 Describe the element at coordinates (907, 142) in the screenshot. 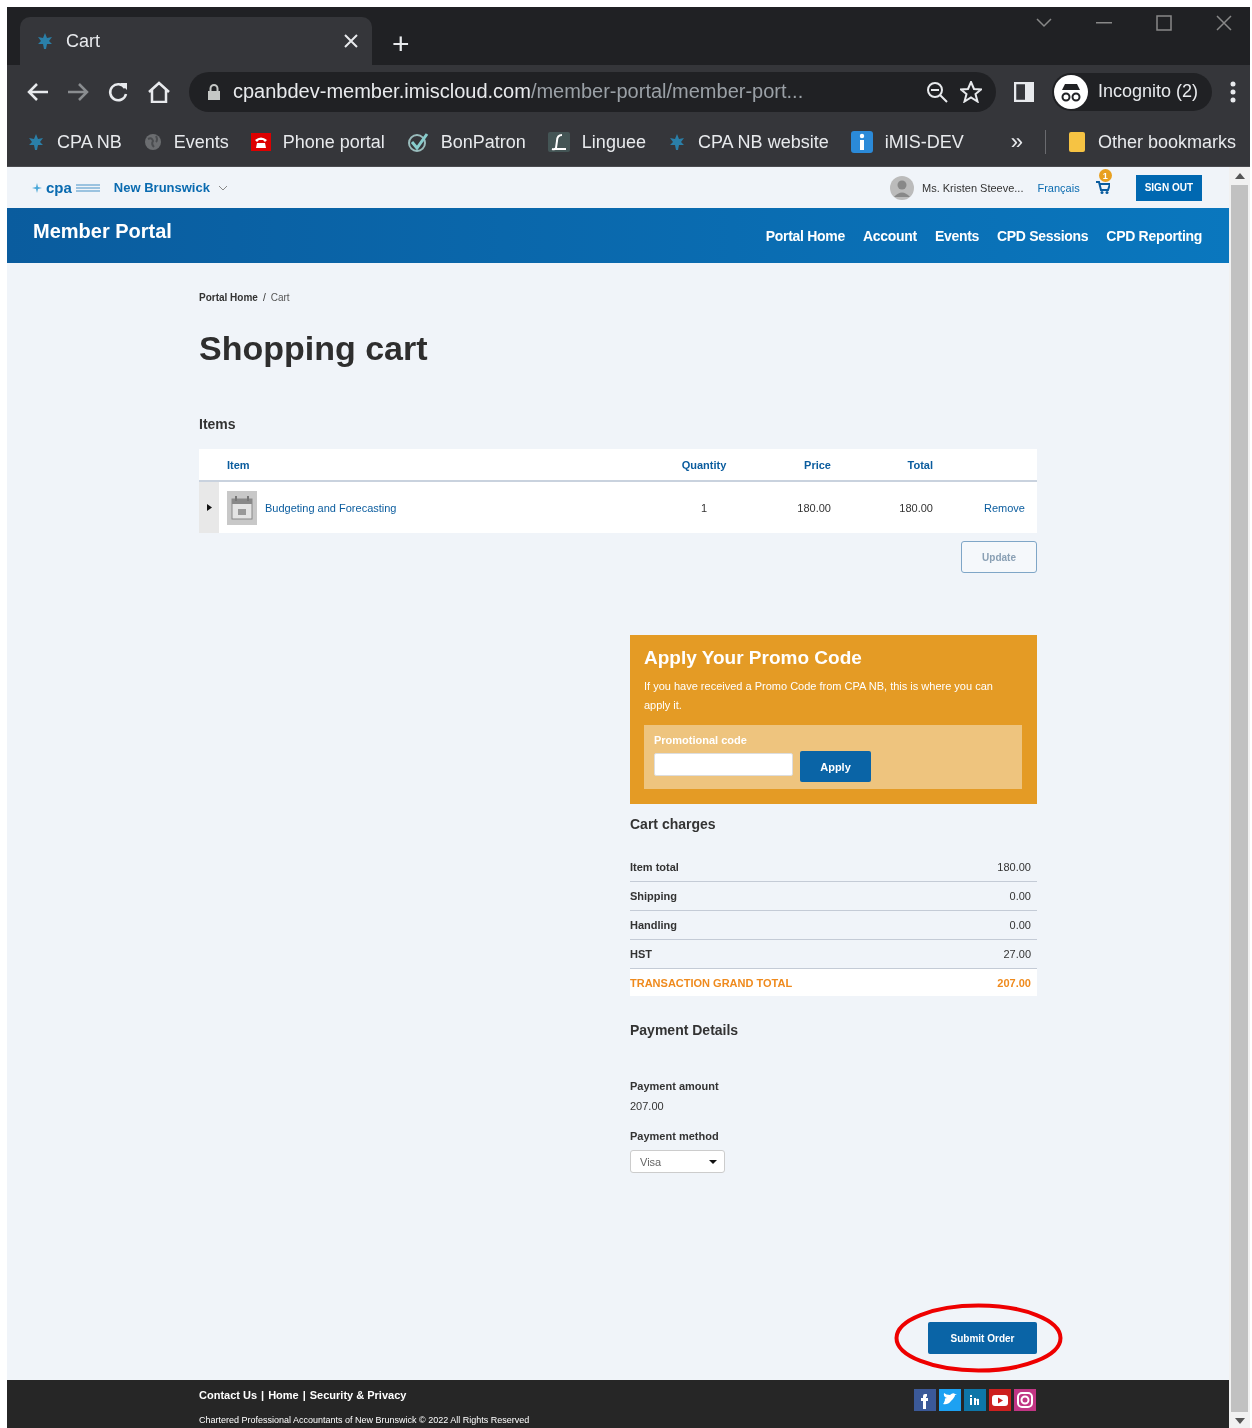

I see `bookmark: iMIS-DEV` at that location.